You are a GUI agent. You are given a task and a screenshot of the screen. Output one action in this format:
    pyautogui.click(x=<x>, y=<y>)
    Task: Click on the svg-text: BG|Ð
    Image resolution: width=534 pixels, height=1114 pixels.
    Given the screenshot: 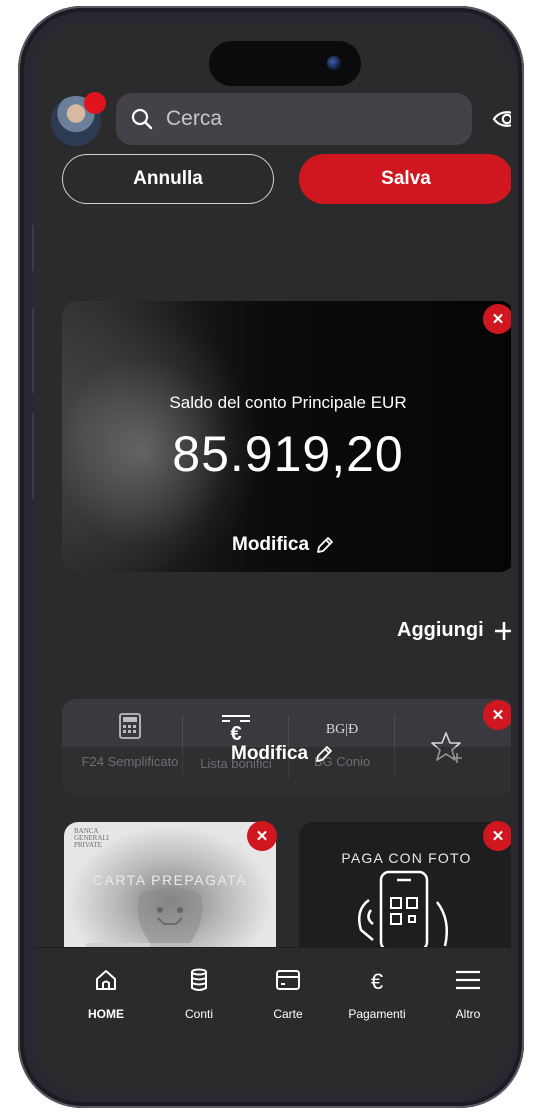 What is the action you would take?
    pyautogui.click(x=342, y=729)
    